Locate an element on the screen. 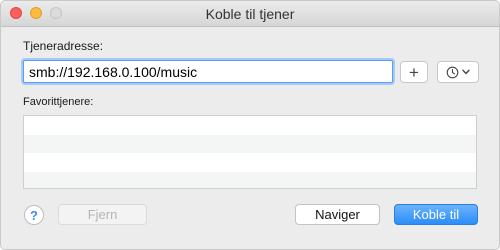 The width and height of the screenshot is (500, 250). add-favorite-button: + is located at coordinates (414, 72).